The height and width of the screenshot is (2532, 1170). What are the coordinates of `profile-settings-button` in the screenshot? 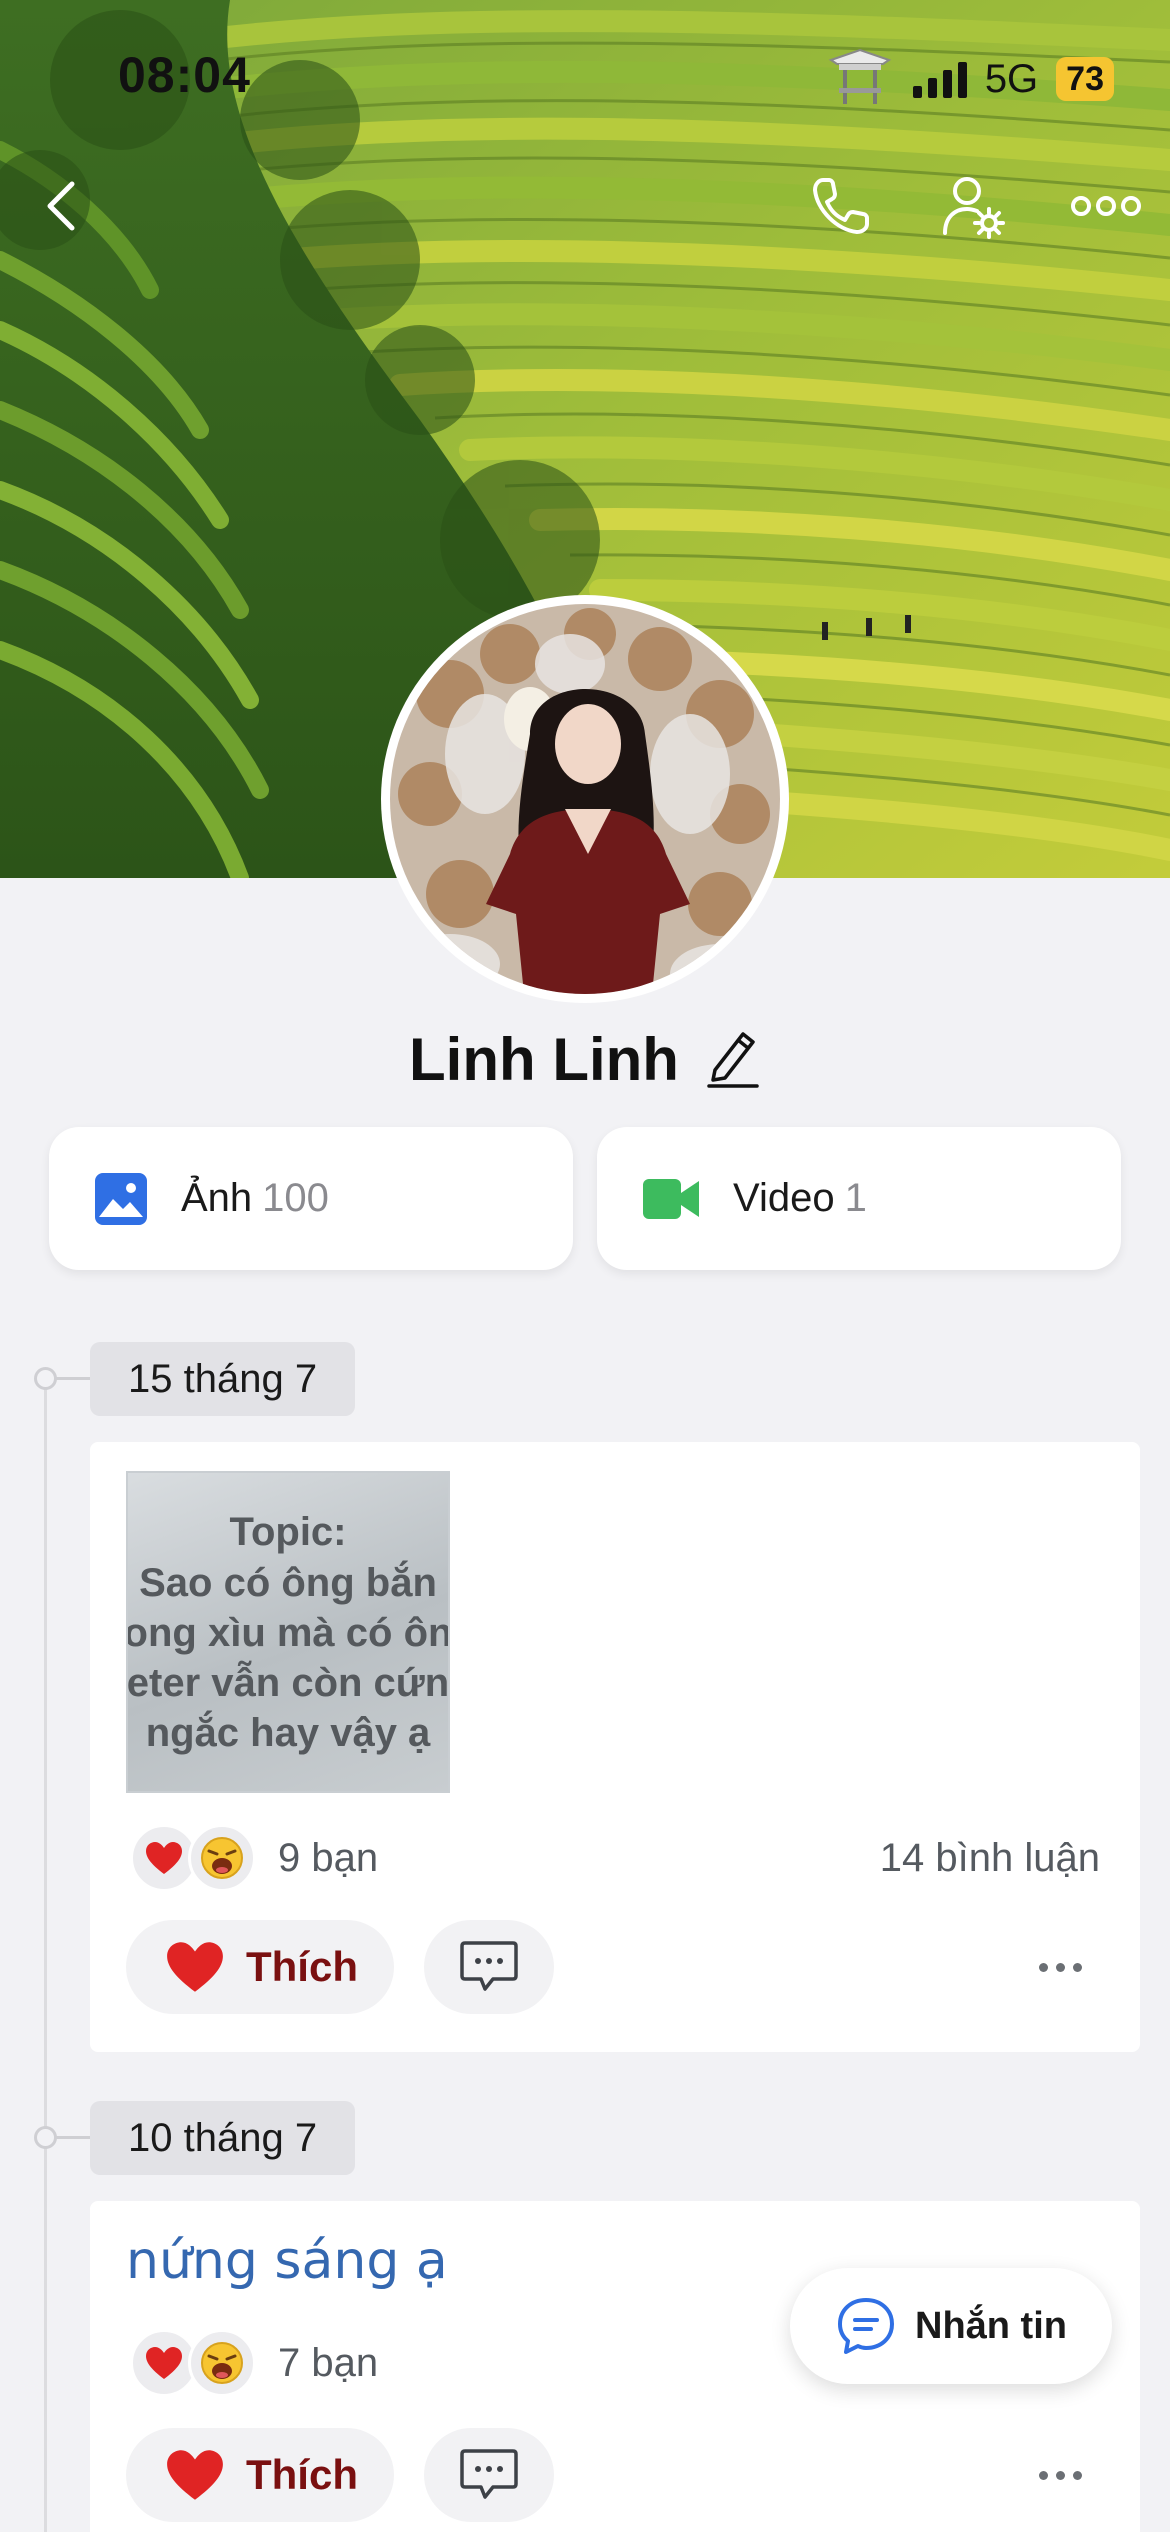 It's located at (974, 206).